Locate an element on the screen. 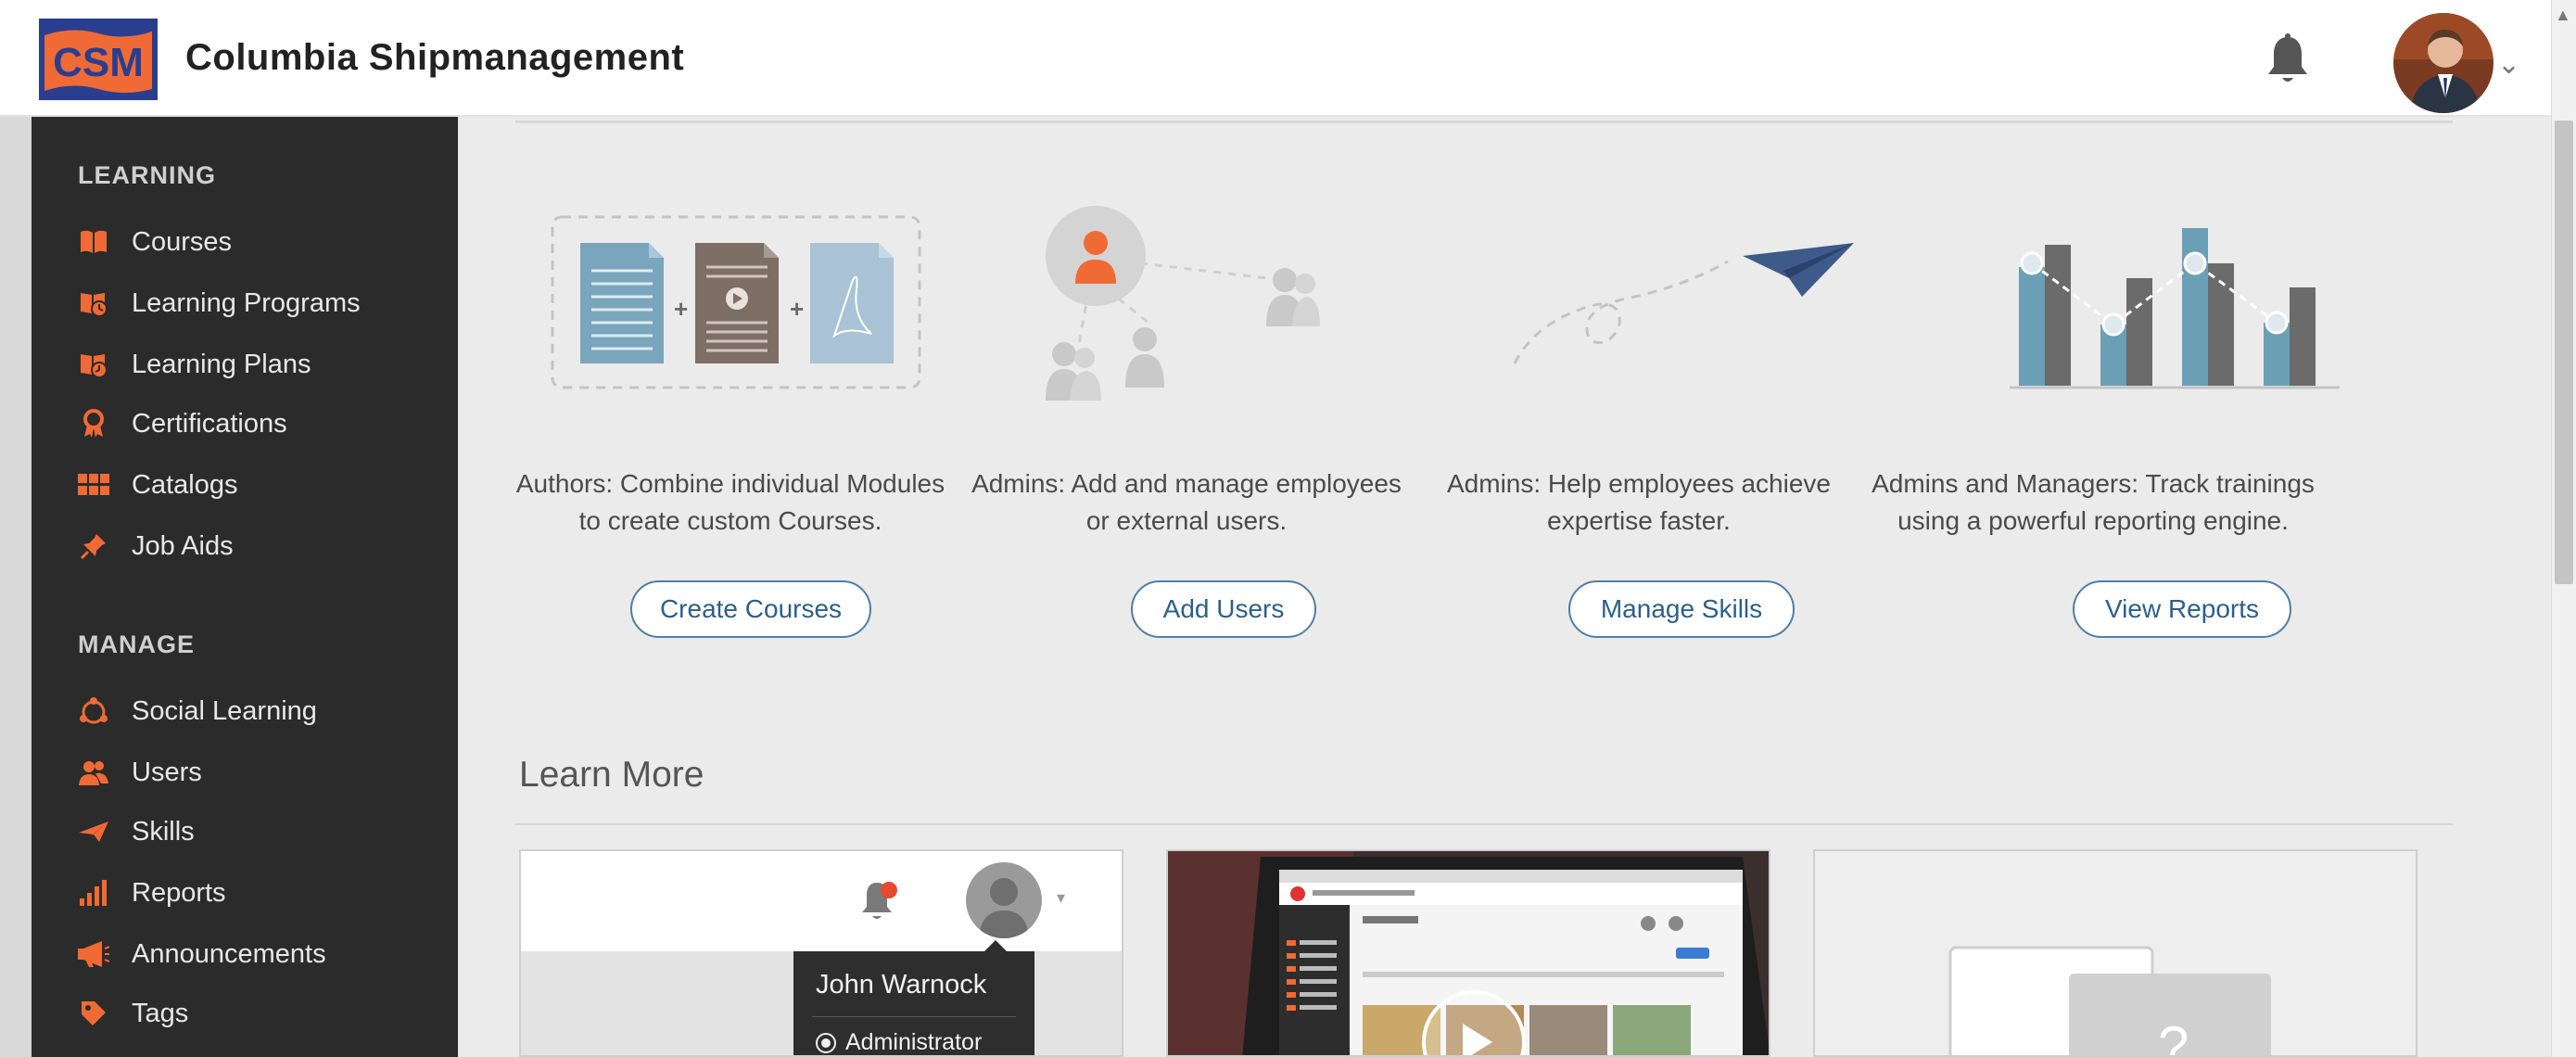 The height and width of the screenshot is (1057, 2576). pushpin-icon is located at coordinates (93, 546).